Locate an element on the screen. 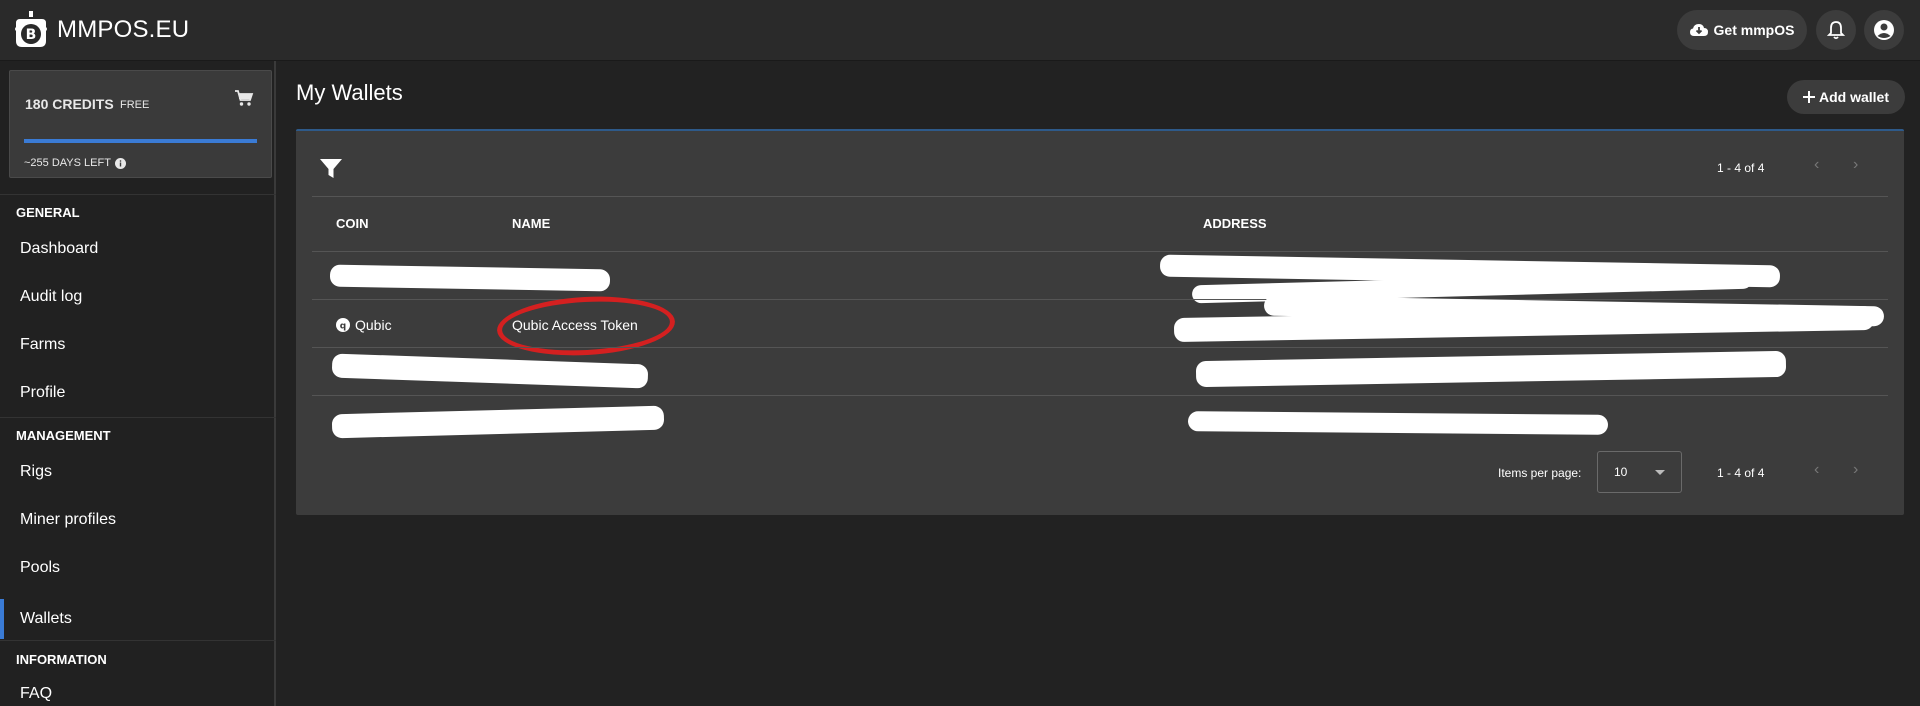 The height and width of the screenshot is (706, 1920). bell-icon is located at coordinates (1836, 30).